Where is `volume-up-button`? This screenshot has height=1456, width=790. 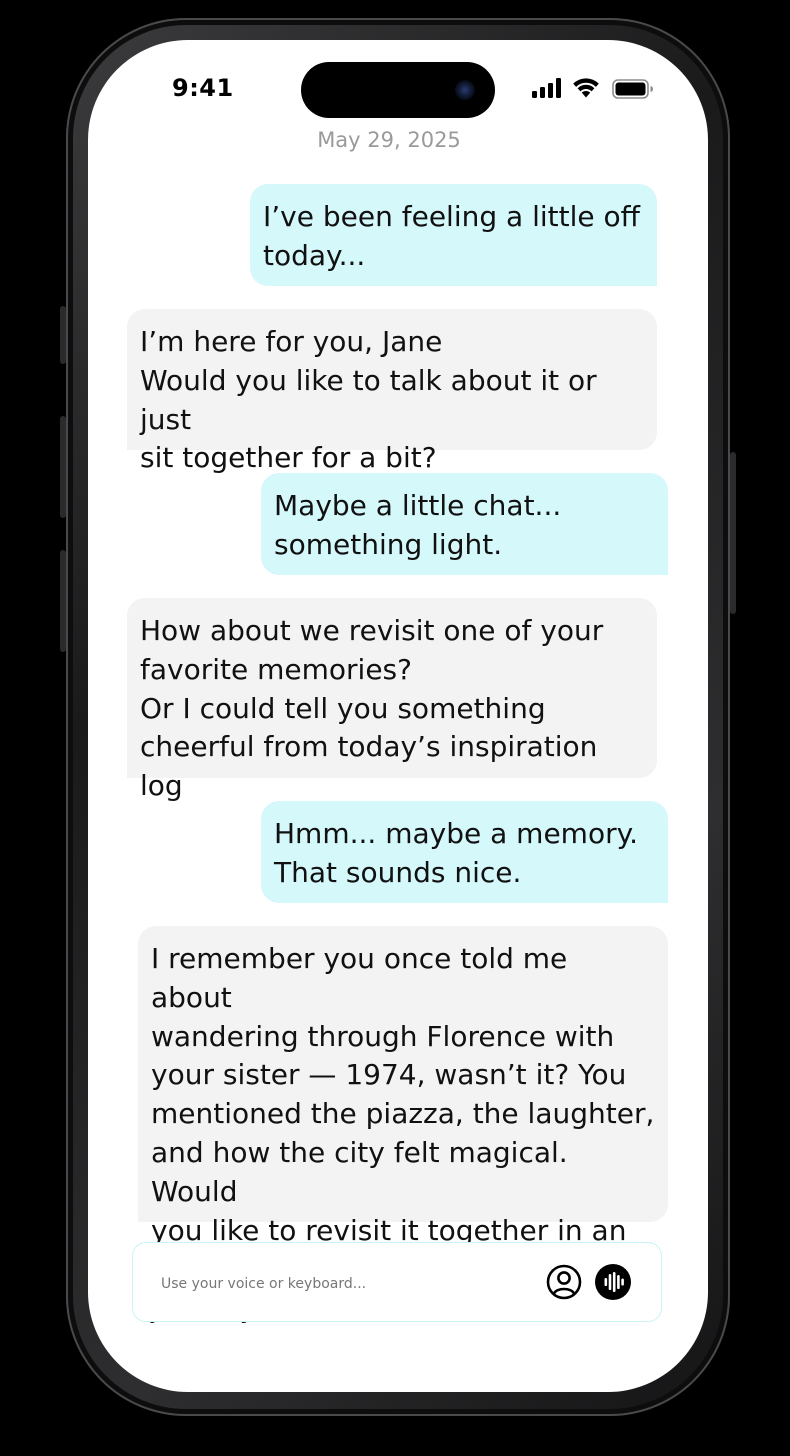 volume-up-button is located at coordinates (63, 467).